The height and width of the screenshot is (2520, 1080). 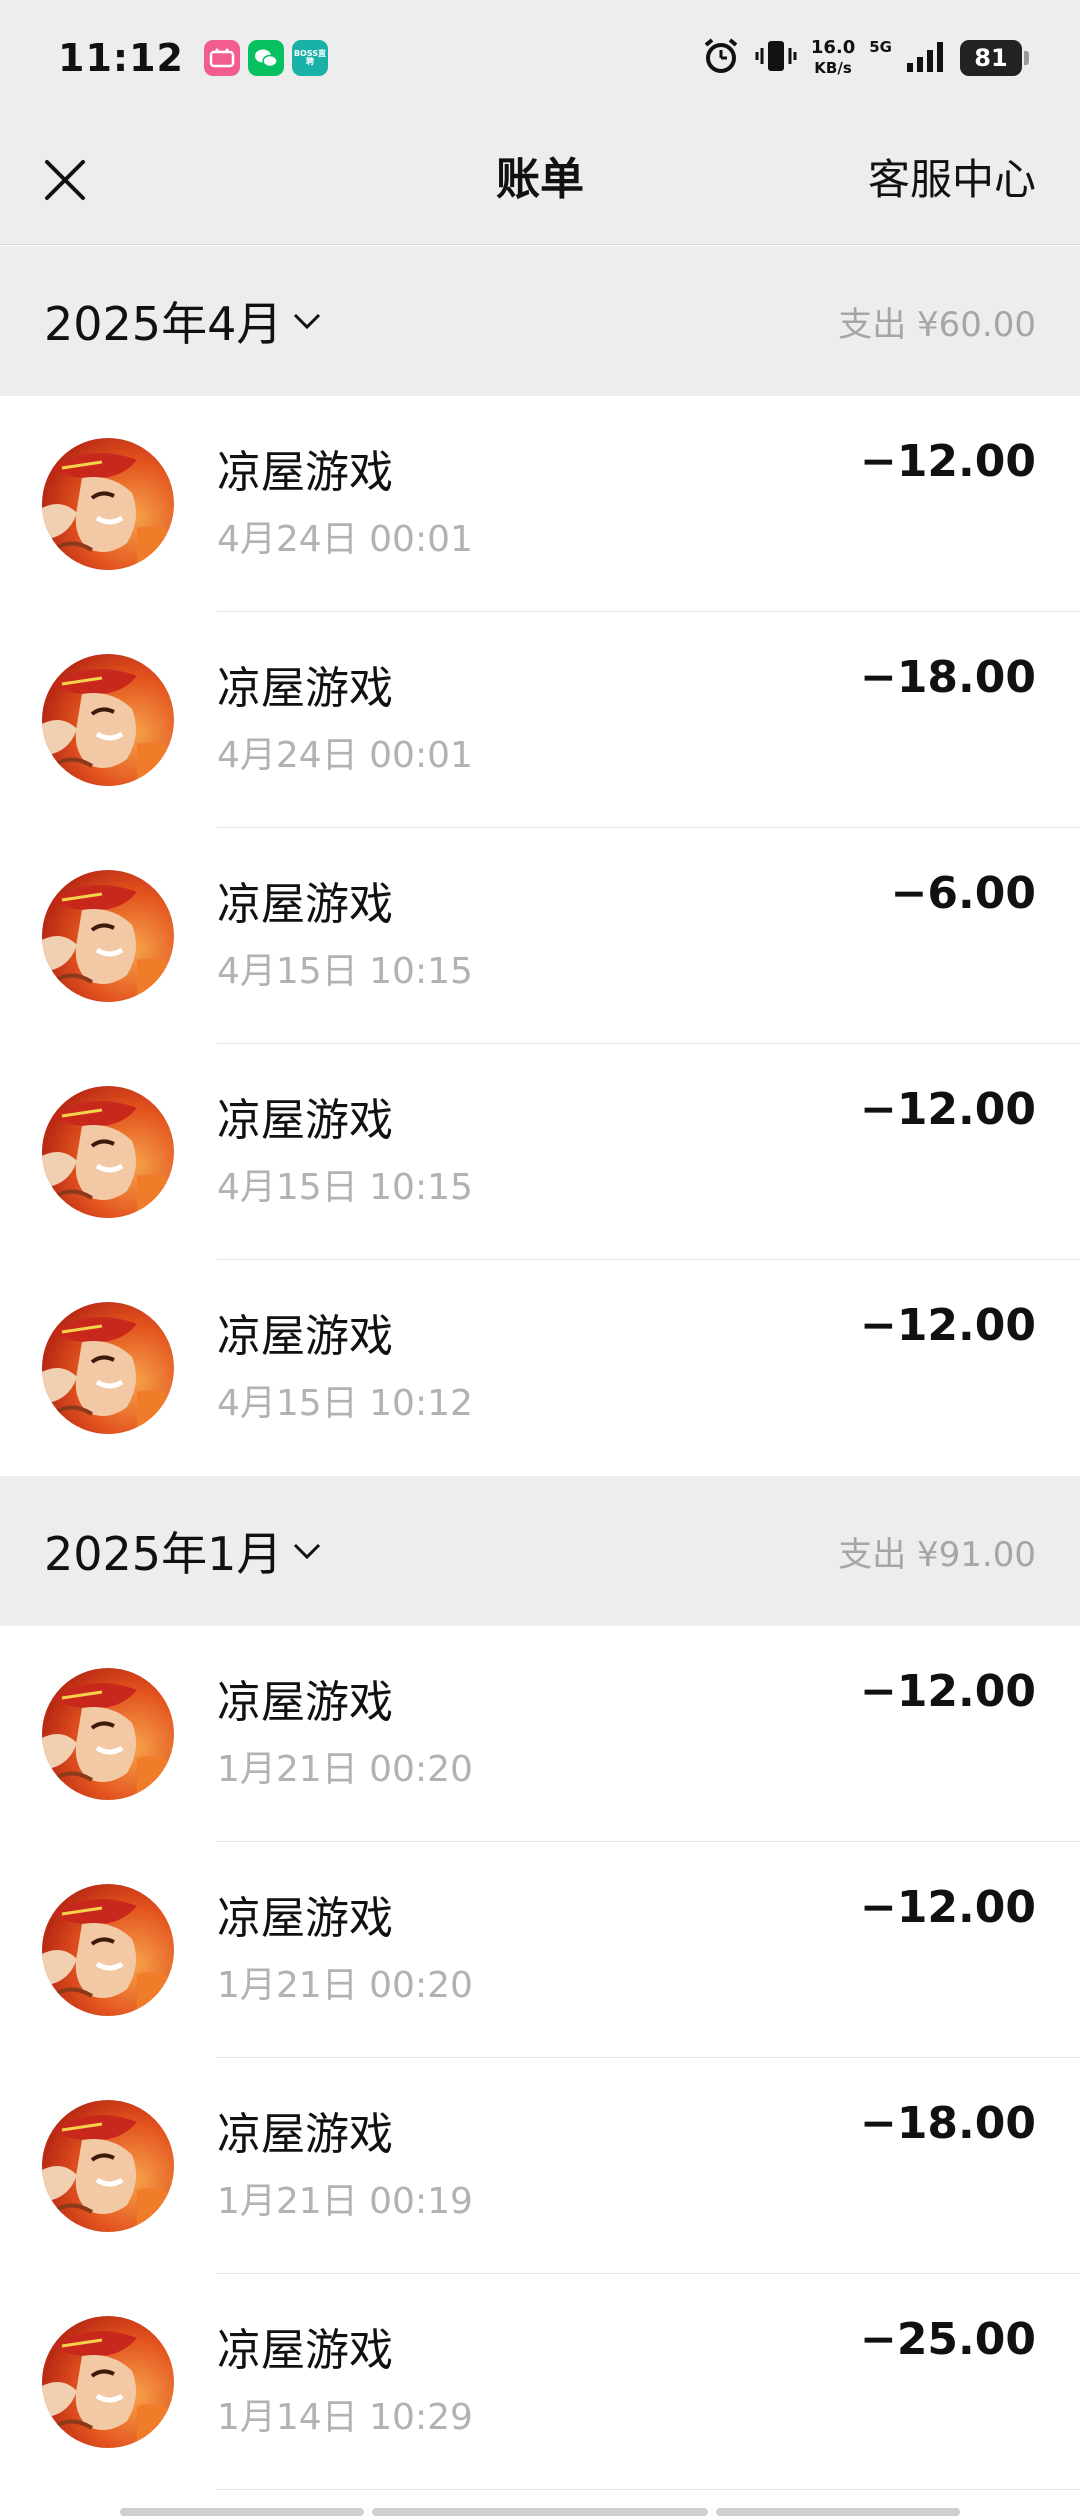 I want to click on battery-indicator: 81, so click(x=994, y=57).